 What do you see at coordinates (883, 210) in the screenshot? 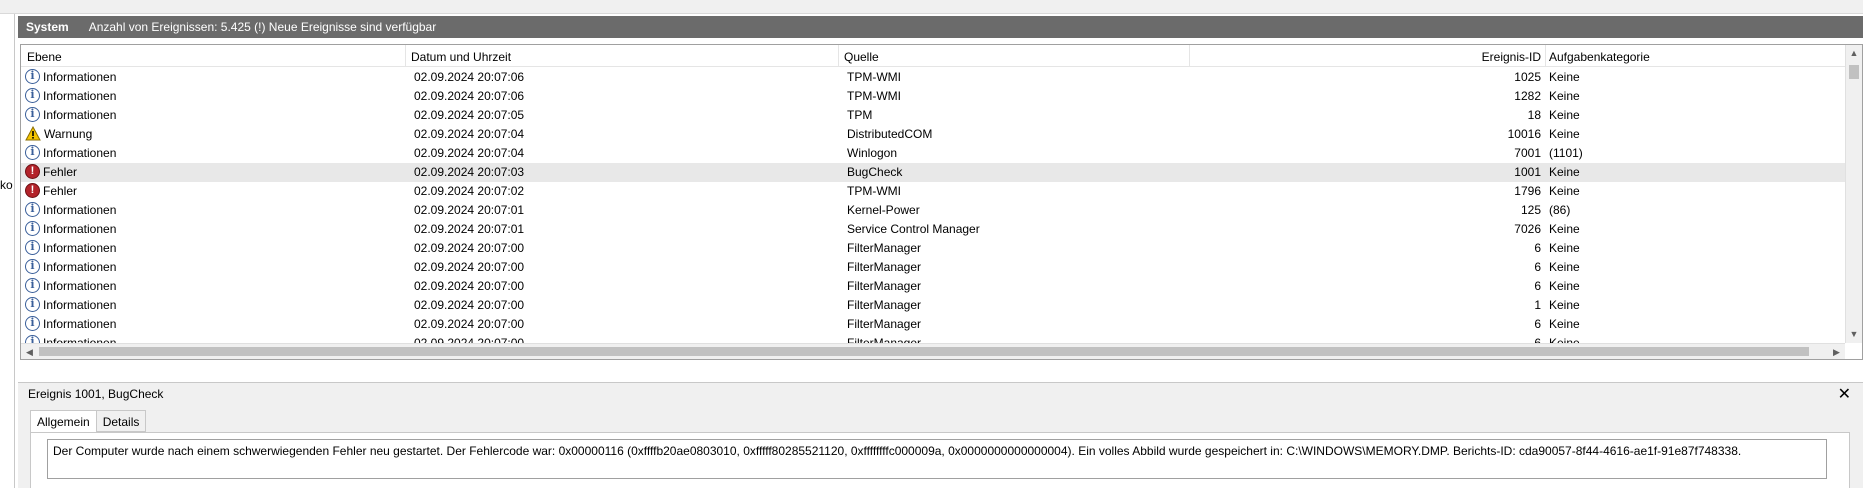
I see `source-cell: Kernel-Power` at bounding box center [883, 210].